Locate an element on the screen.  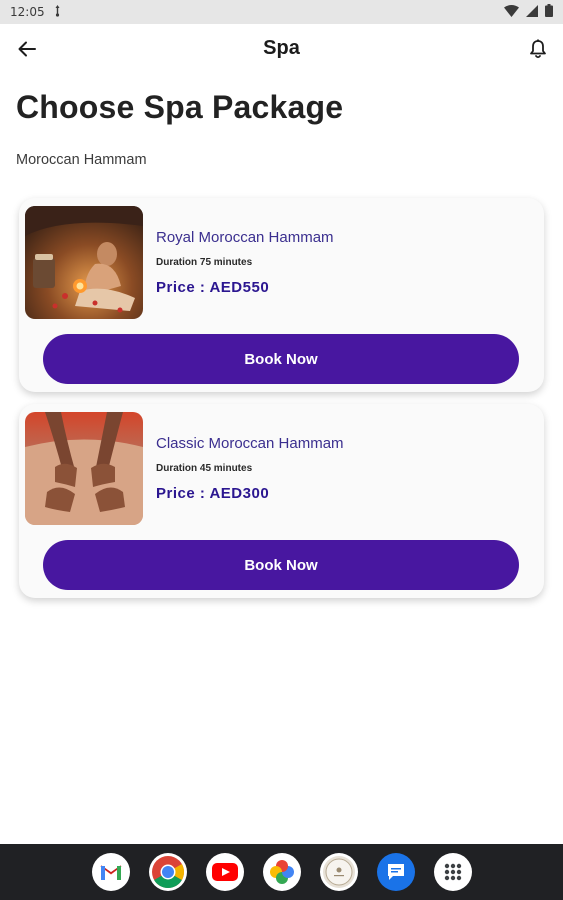
app-dock is located at coordinates (281, 872).